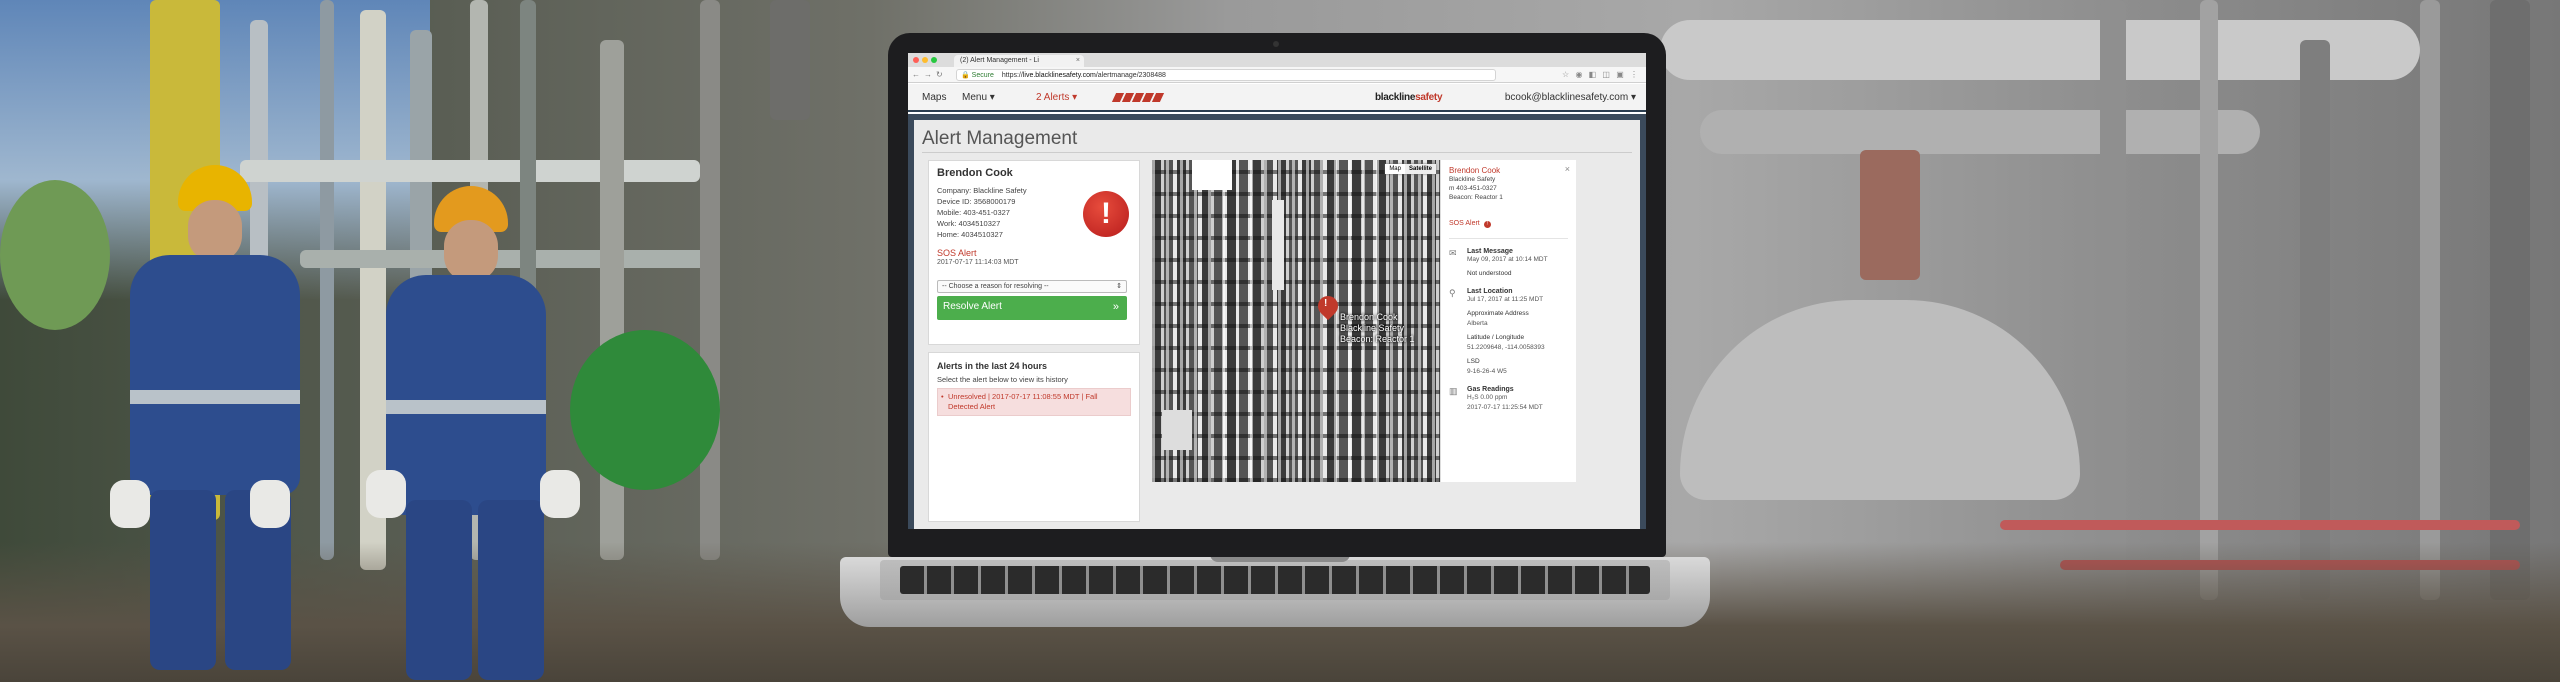  What do you see at coordinates (1115, 307) in the screenshot?
I see `resolve-arrow-icon: »` at bounding box center [1115, 307].